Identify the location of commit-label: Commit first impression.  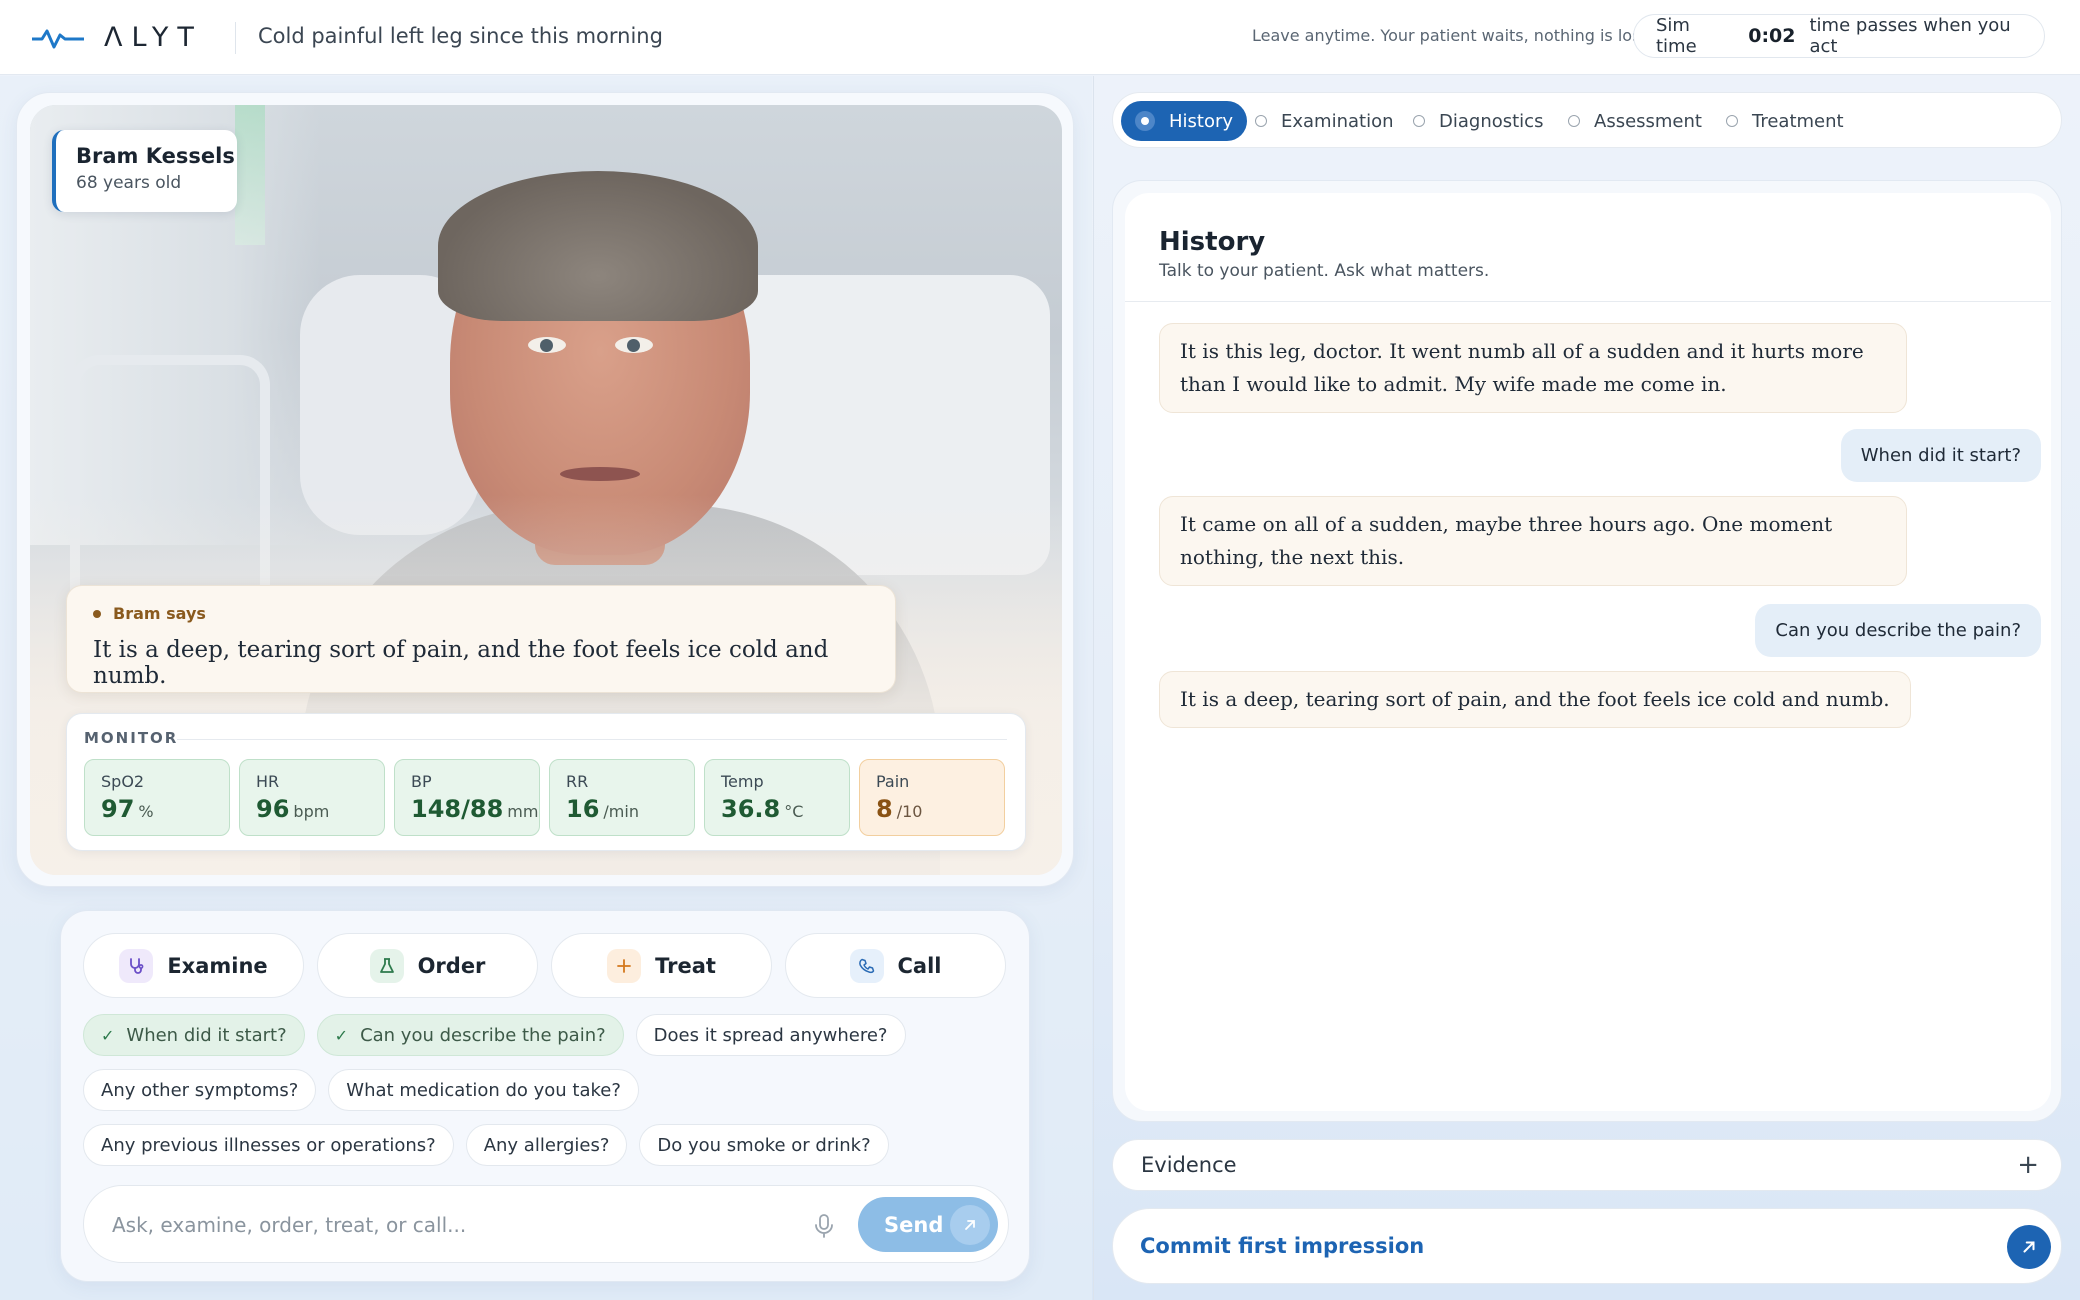
(1282, 1246).